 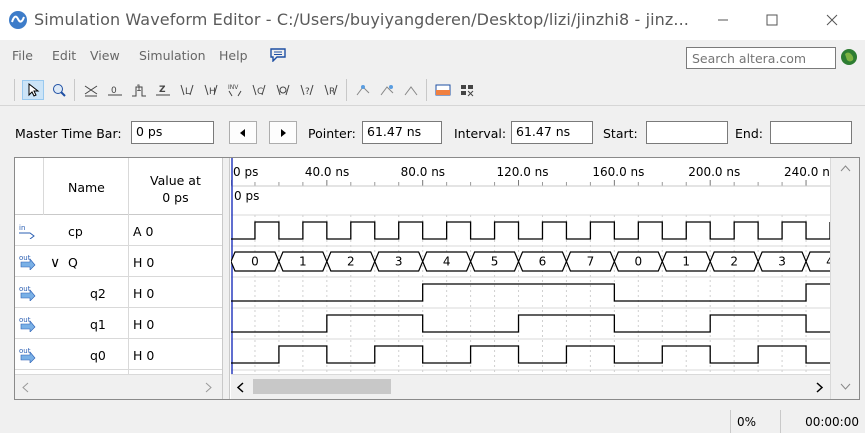 I want to click on sort-button, so click(x=387, y=90).